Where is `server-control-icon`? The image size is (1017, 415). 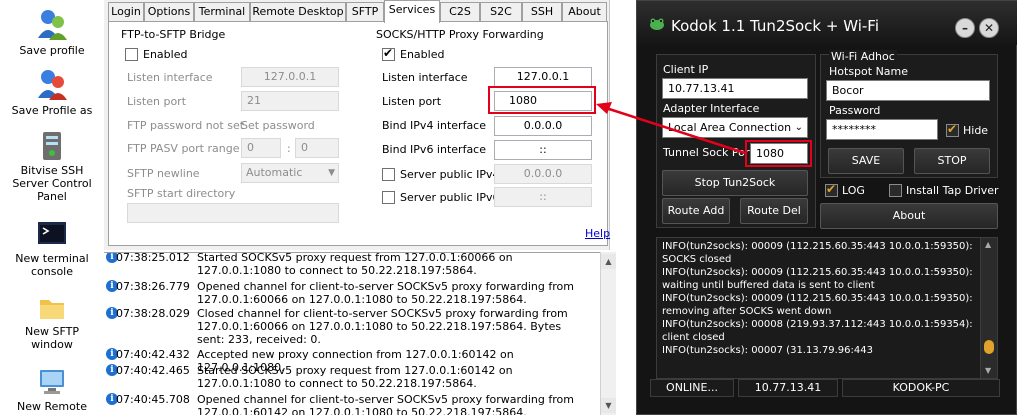
server-control-icon is located at coordinates (52, 146).